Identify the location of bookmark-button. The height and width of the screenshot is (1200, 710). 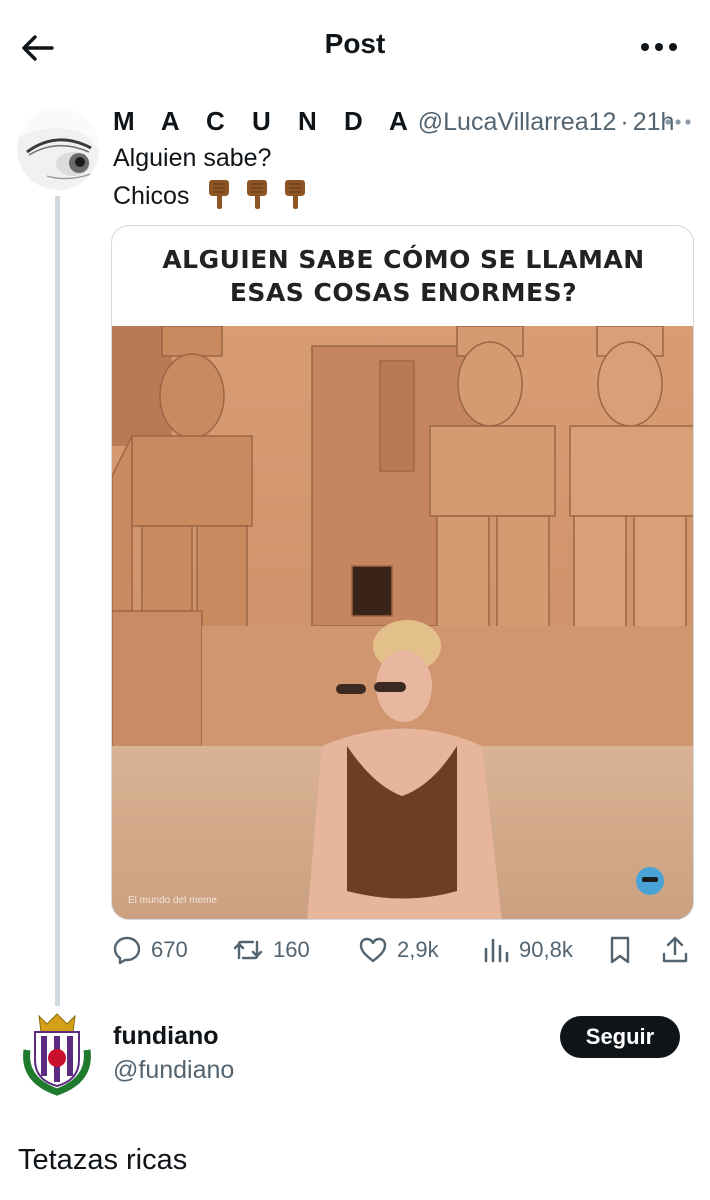
(620, 950).